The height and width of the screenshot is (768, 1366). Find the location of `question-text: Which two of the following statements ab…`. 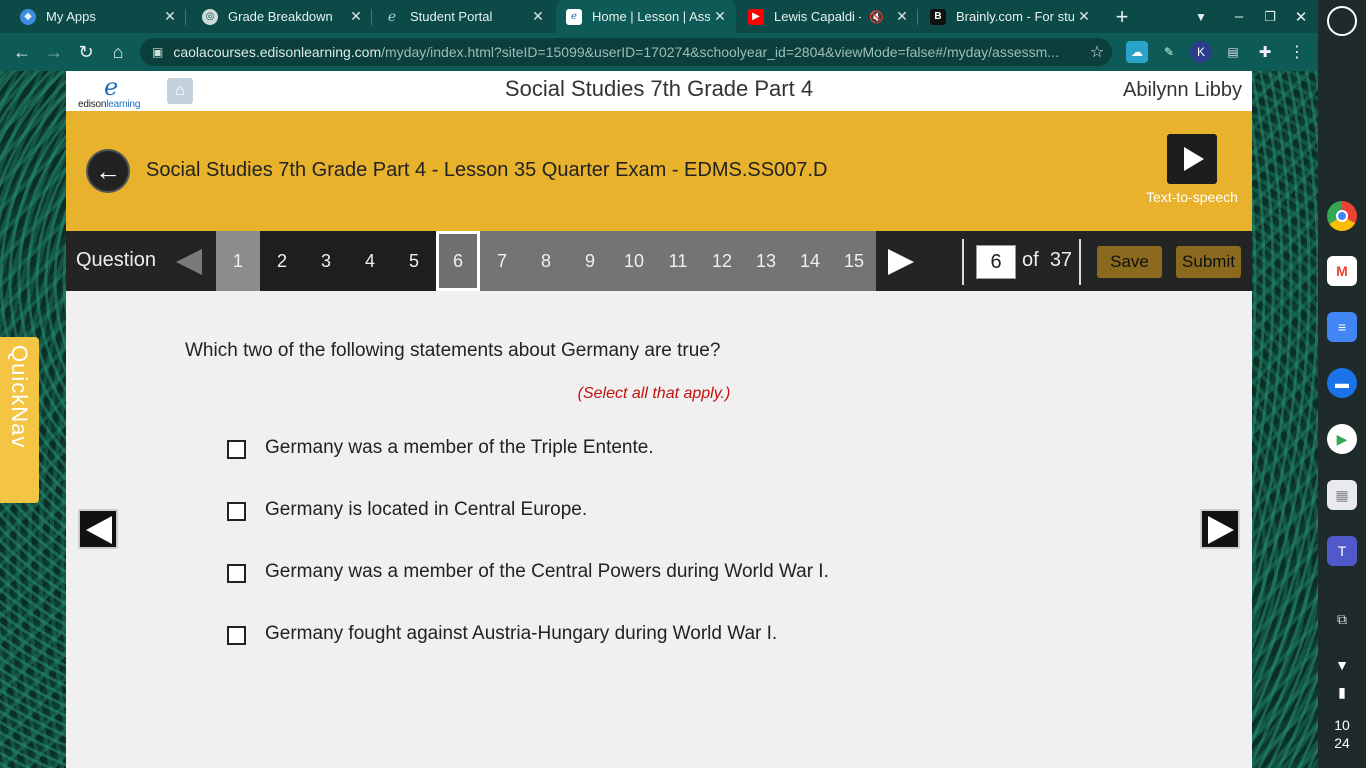

question-text: Which two of the following statements ab… is located at coordinates (453, 350).